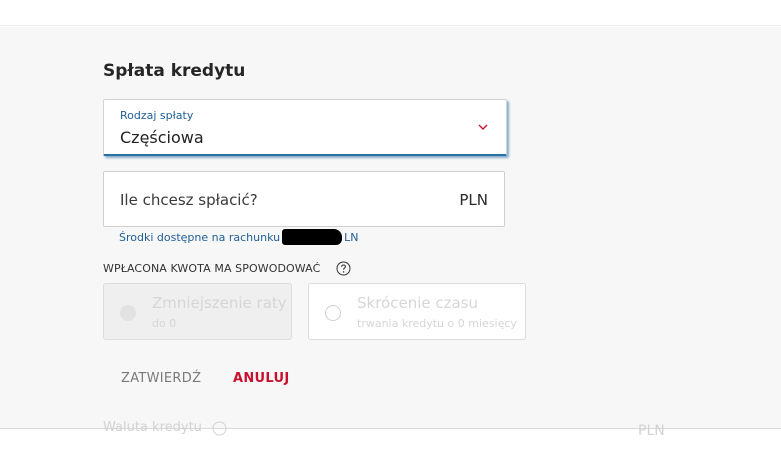 The height and width of the screenshot is (461, 781). What do you see at coordinates (473, 200) in the screenshot?
I see `amount-currency: PLN` at bounding box center [473, 200].